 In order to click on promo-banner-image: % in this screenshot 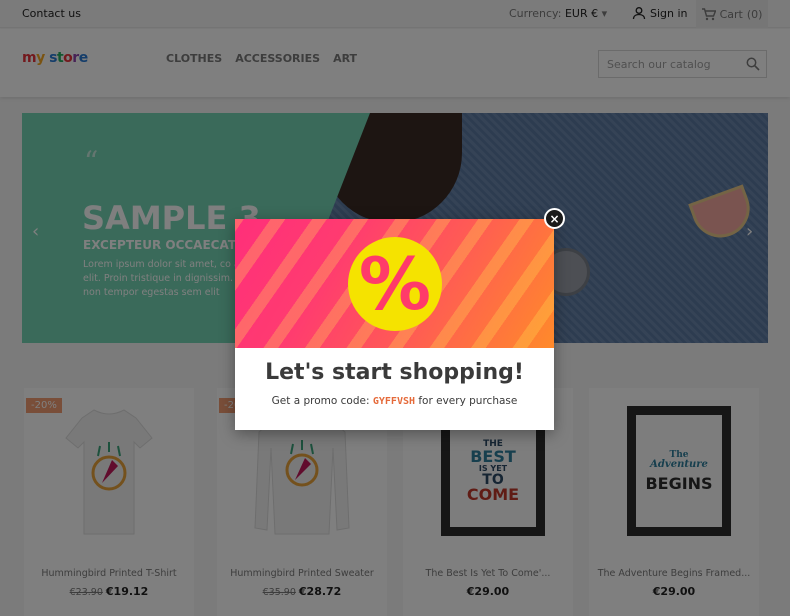, I will do `click(394, 283)`.